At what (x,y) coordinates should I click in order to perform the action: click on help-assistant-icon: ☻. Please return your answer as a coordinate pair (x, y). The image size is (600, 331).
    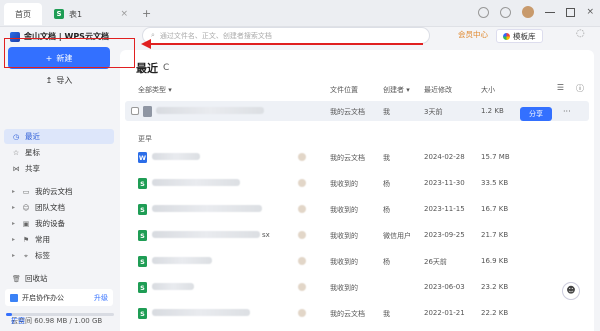
    Looking at the image, I should click on (571, 291).